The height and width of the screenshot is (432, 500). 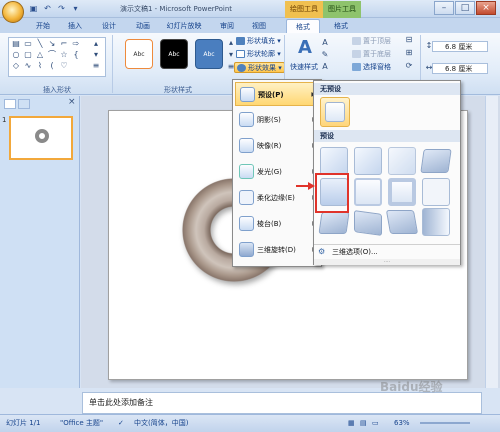 What do you see at coordinates (444, 8) in the screenshot?
I see `minimize-button: –` at bounding box center [444, 8].